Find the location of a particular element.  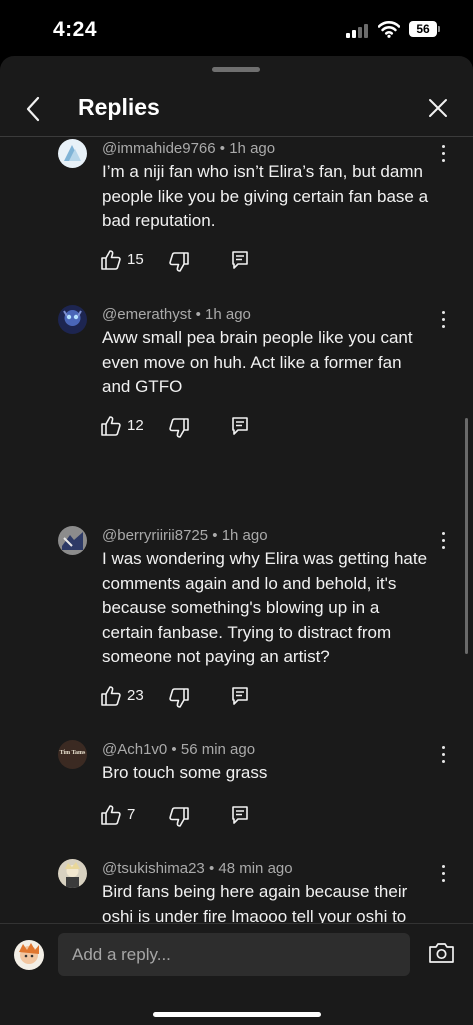

comment-meta: @Ach1v0 • 56 min ago is located at coordinates (179, 749).